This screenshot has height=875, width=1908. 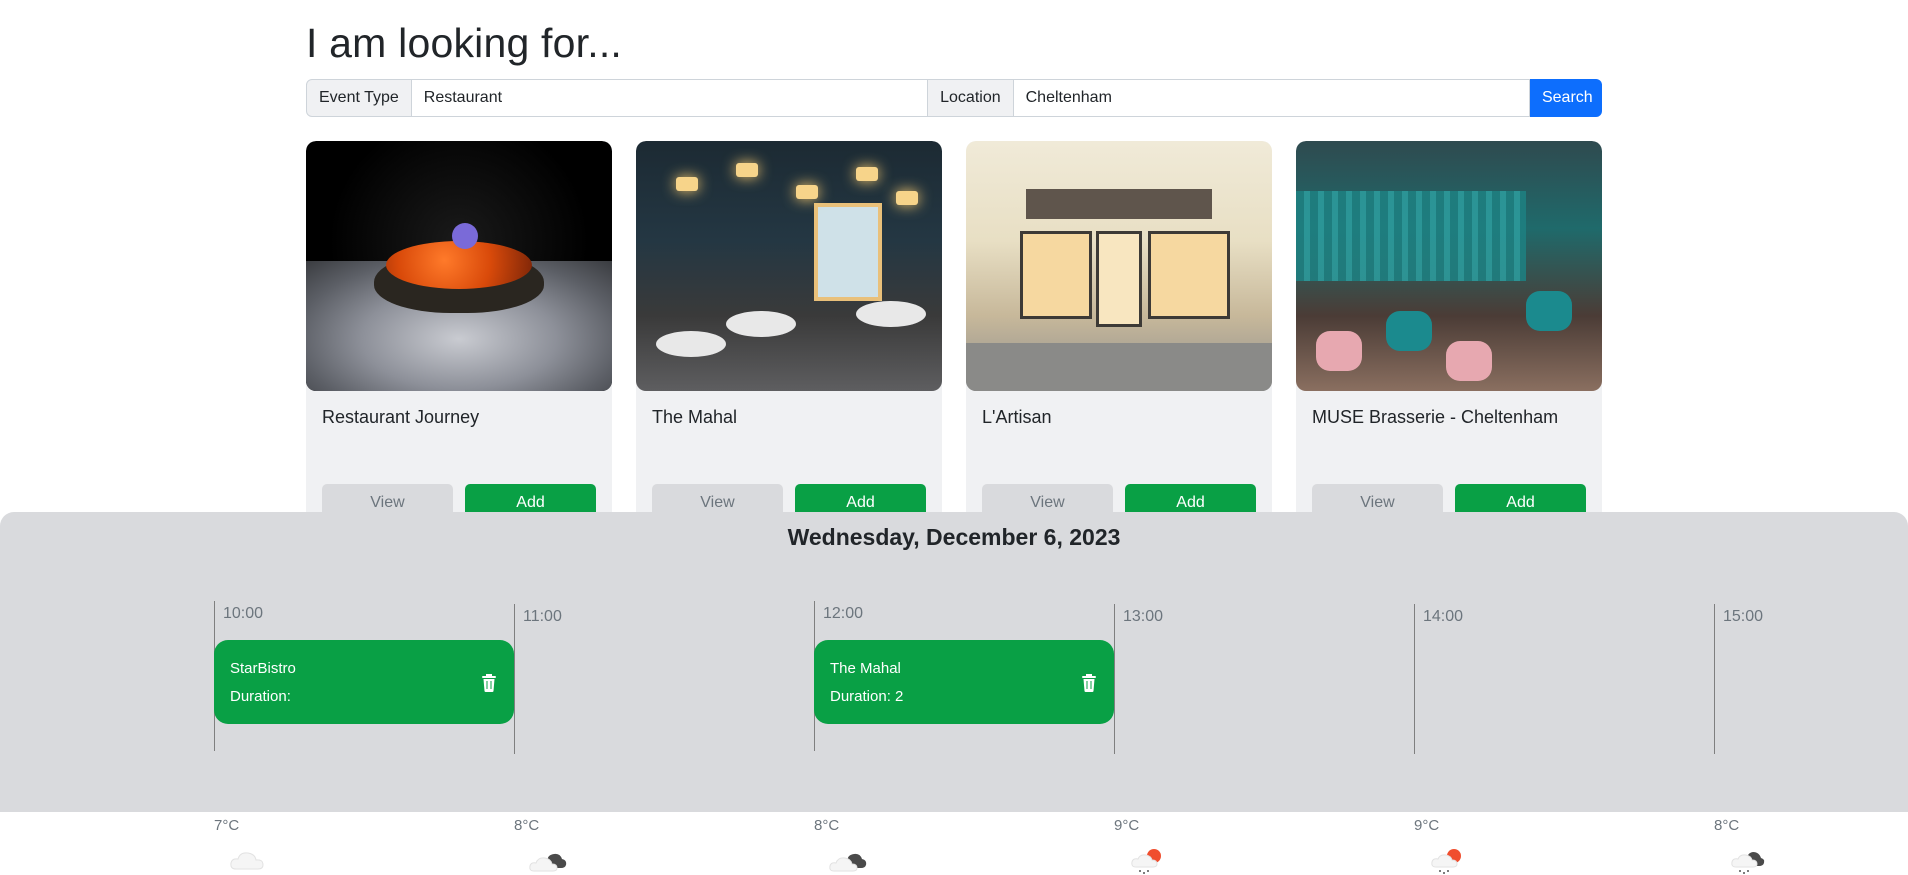 What do you see at coordinates (227, 825) in the screenshot?
I see `slot-temp: 7°C` at bounding box center [227, 825].